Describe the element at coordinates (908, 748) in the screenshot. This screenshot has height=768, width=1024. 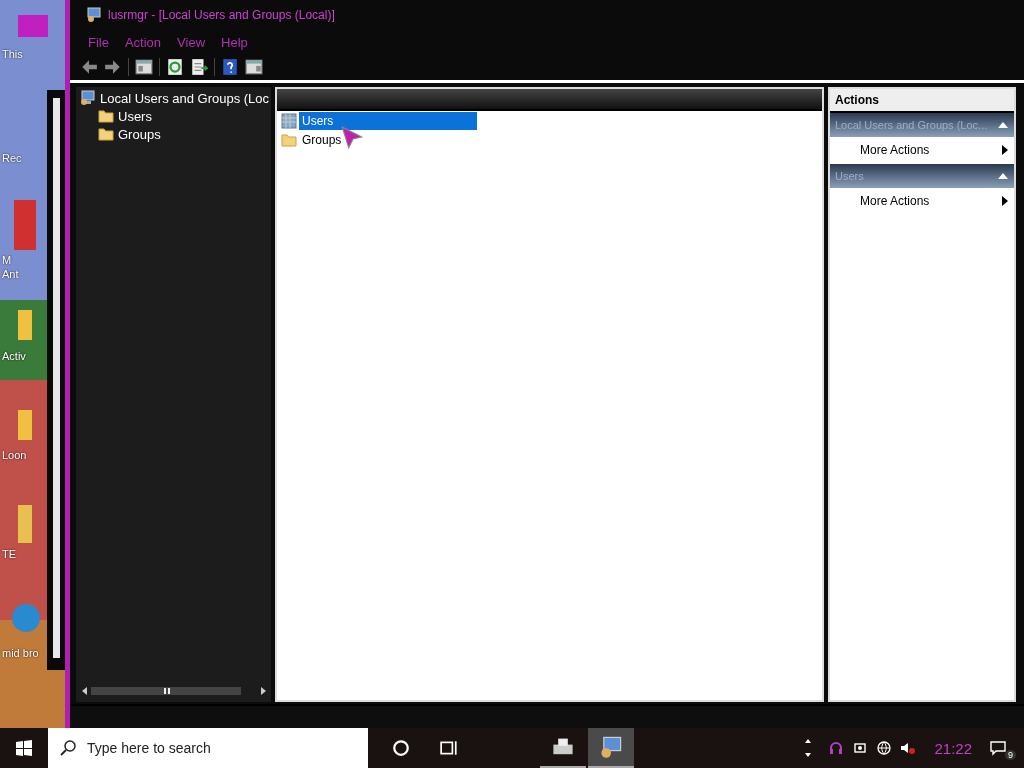
I see `speaker-muted-icon` at that location.